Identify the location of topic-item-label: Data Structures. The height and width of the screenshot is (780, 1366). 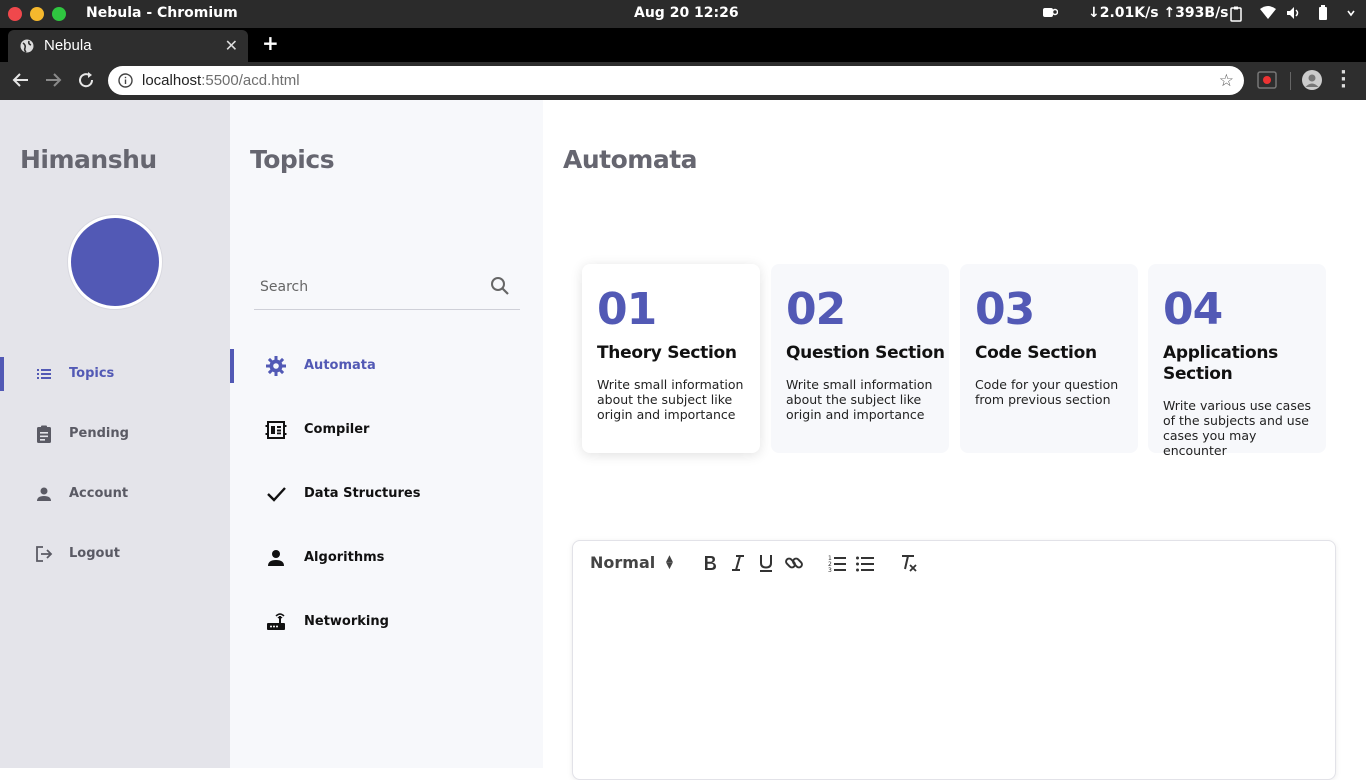
(362, 493).